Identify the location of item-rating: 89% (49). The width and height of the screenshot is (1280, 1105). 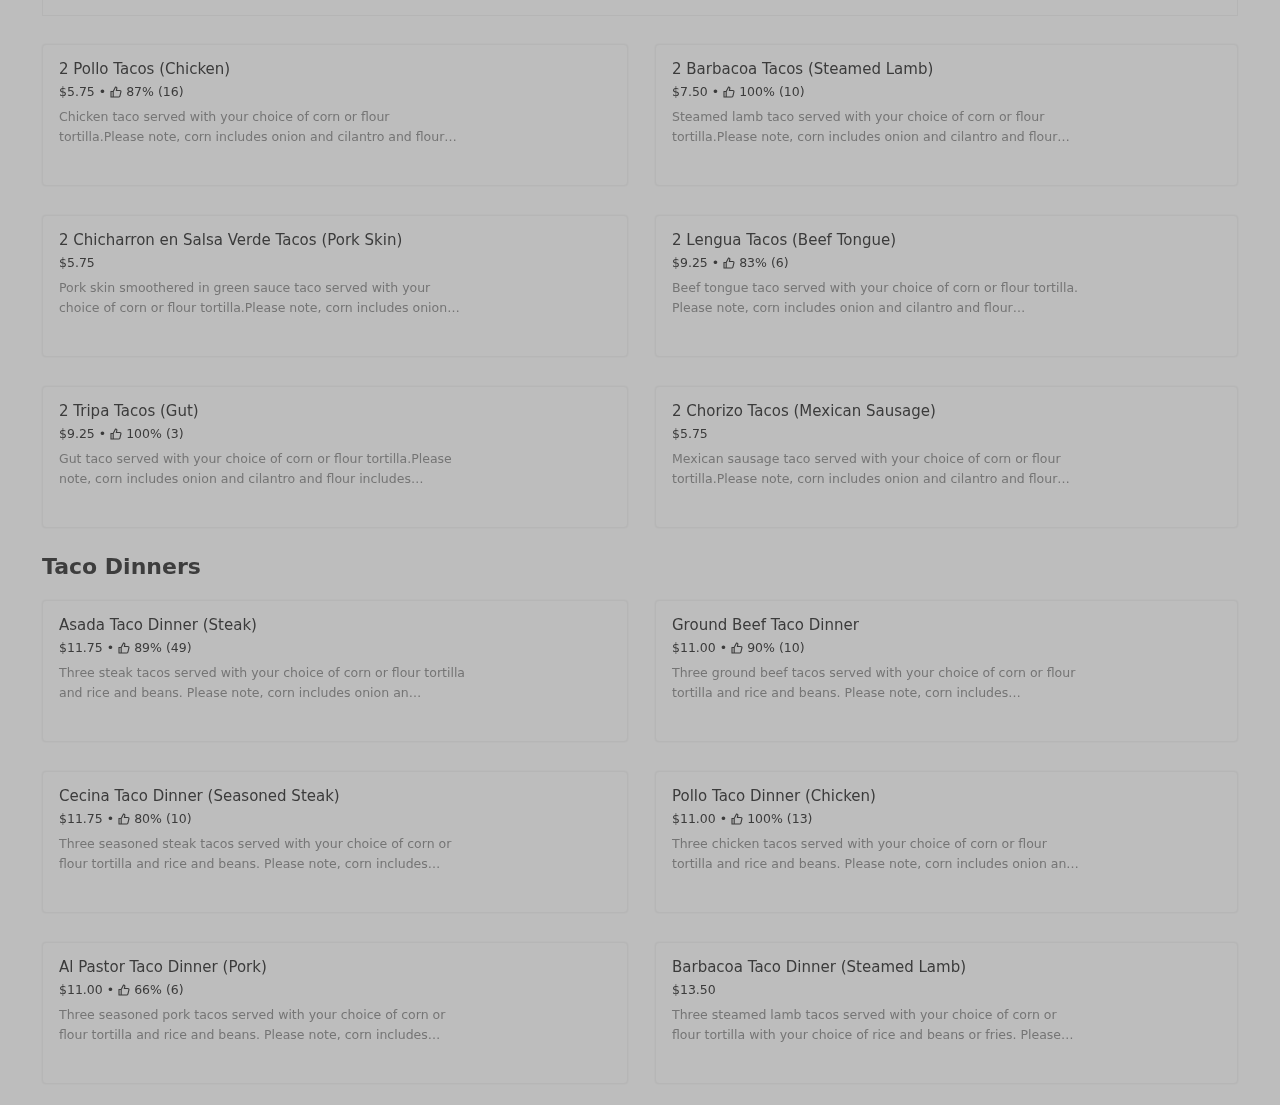
(163, 648).